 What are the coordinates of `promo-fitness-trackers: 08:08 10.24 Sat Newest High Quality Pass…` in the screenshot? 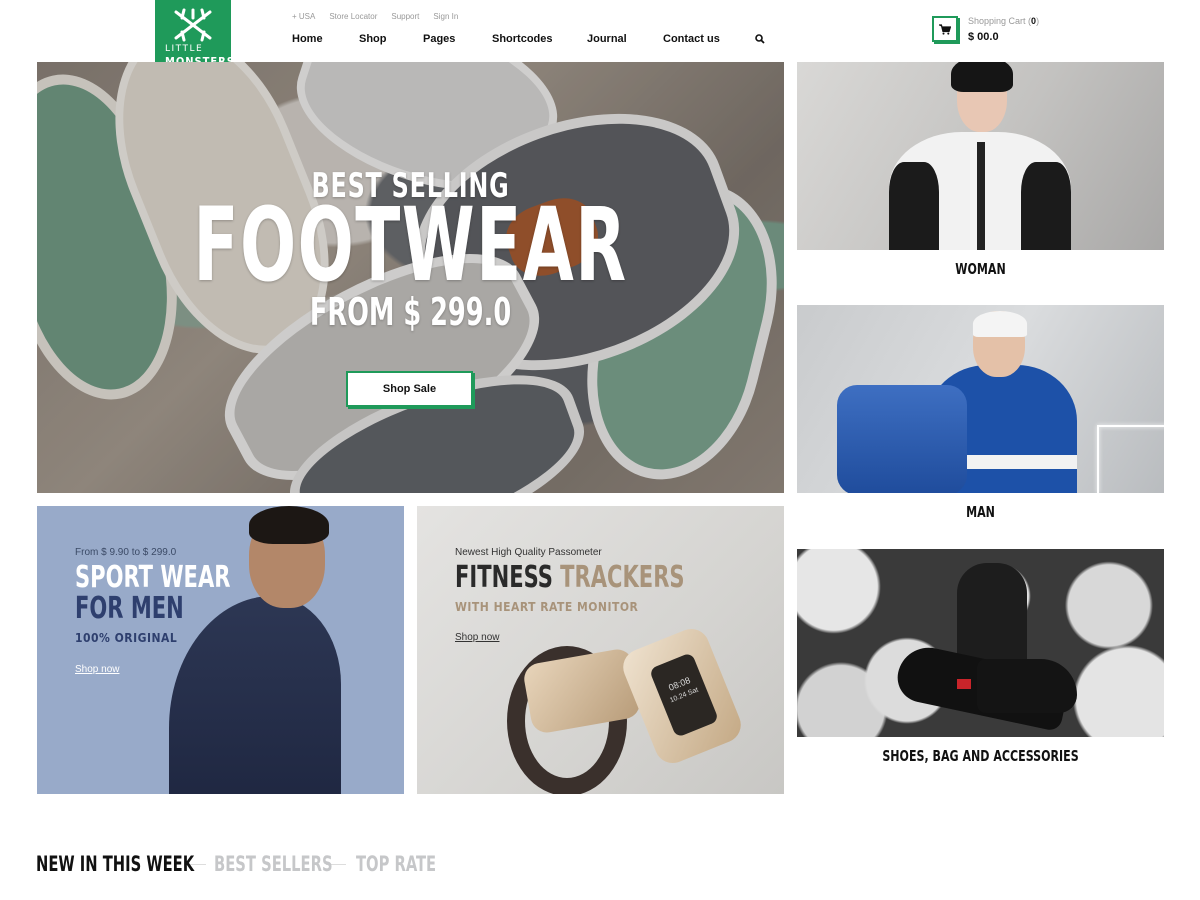 It's located at (600, 650).